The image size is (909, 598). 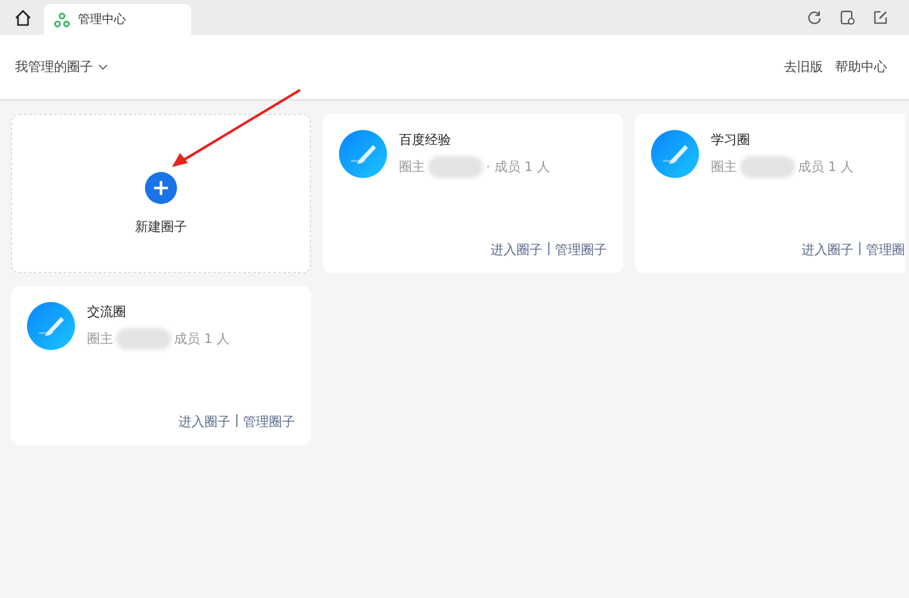 What do you see at coordinates (847, 17) in the screenshot?
I see `document-clock-icon` at bounding box center [847, 17].